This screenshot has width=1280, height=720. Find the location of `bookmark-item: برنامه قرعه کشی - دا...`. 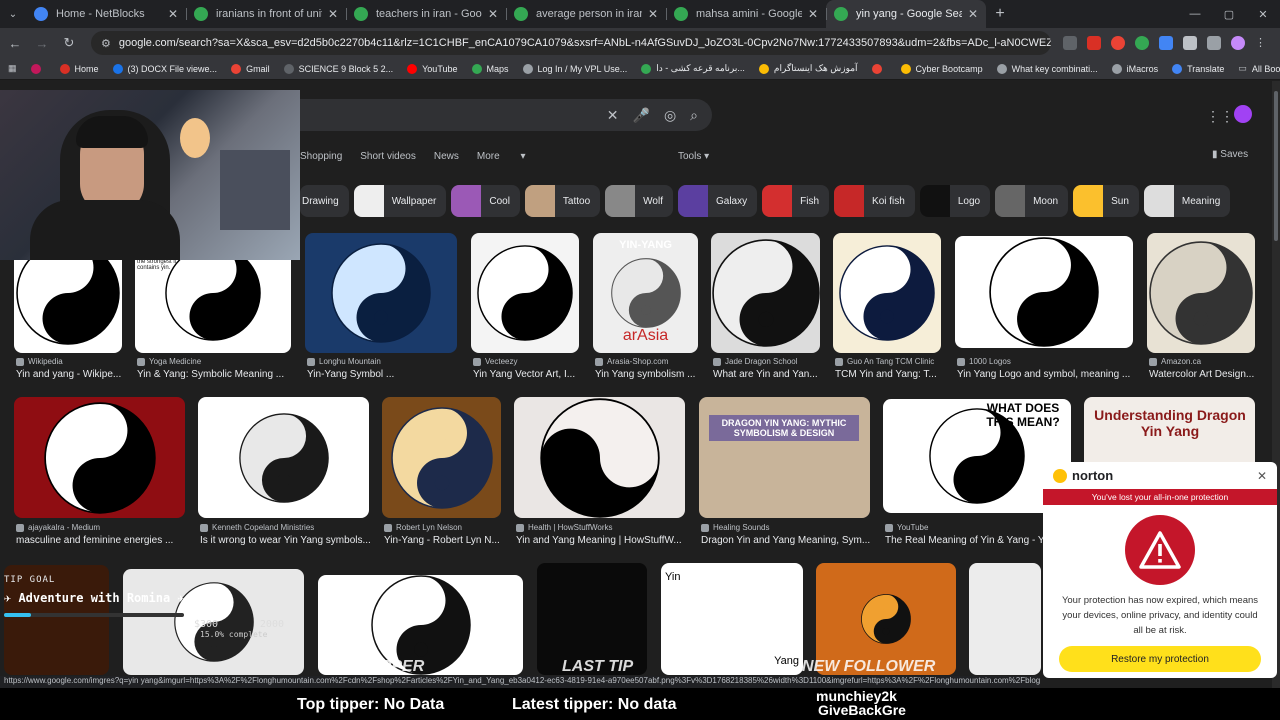

bookmark-item: برنامه قرعه کشی - دا... is located at coordinates (693, 68).